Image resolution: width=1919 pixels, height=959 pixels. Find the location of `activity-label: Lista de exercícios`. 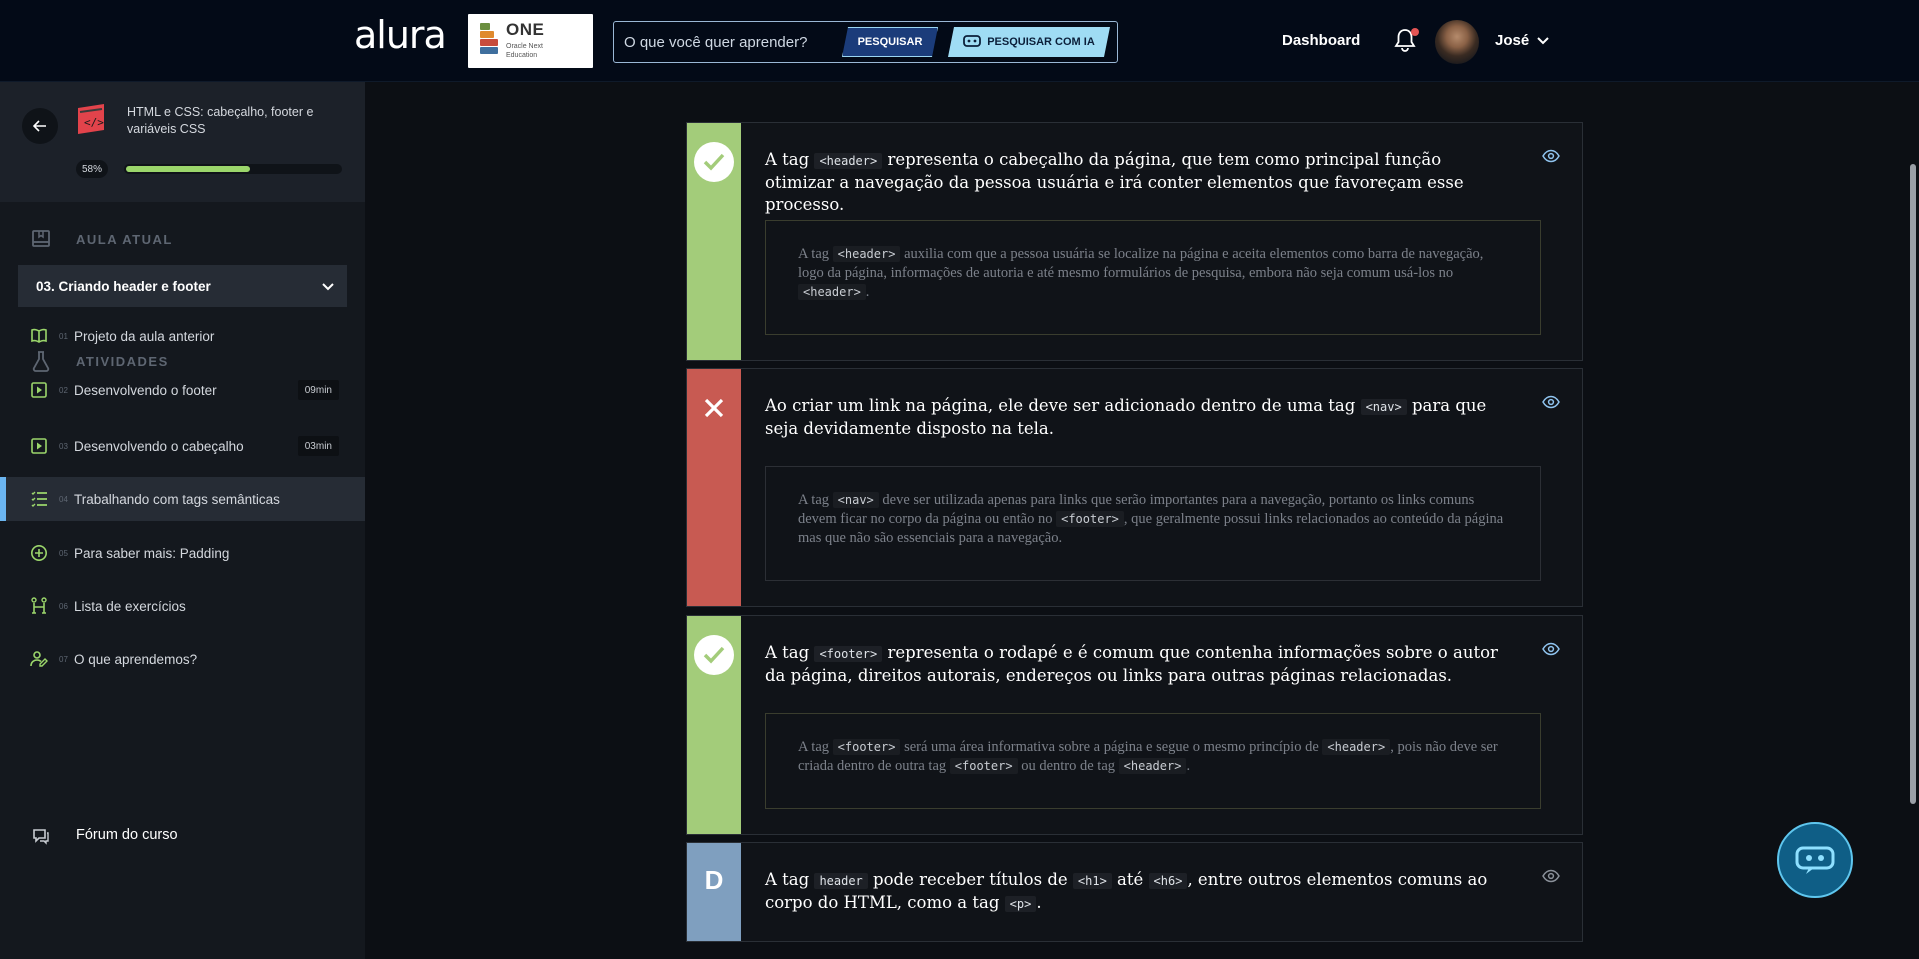

activity-label: Lista de exercícios is located at coordinates (130, 606).